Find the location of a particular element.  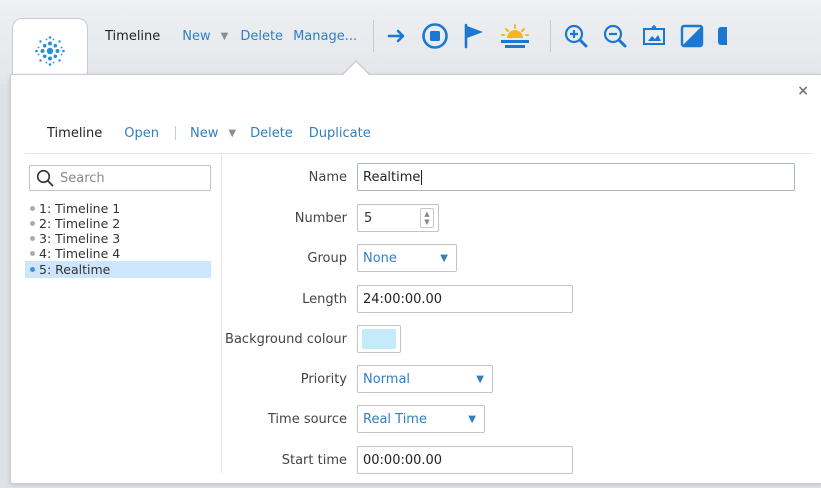

popup-pointer-fill is located at coordinates (356, 69).